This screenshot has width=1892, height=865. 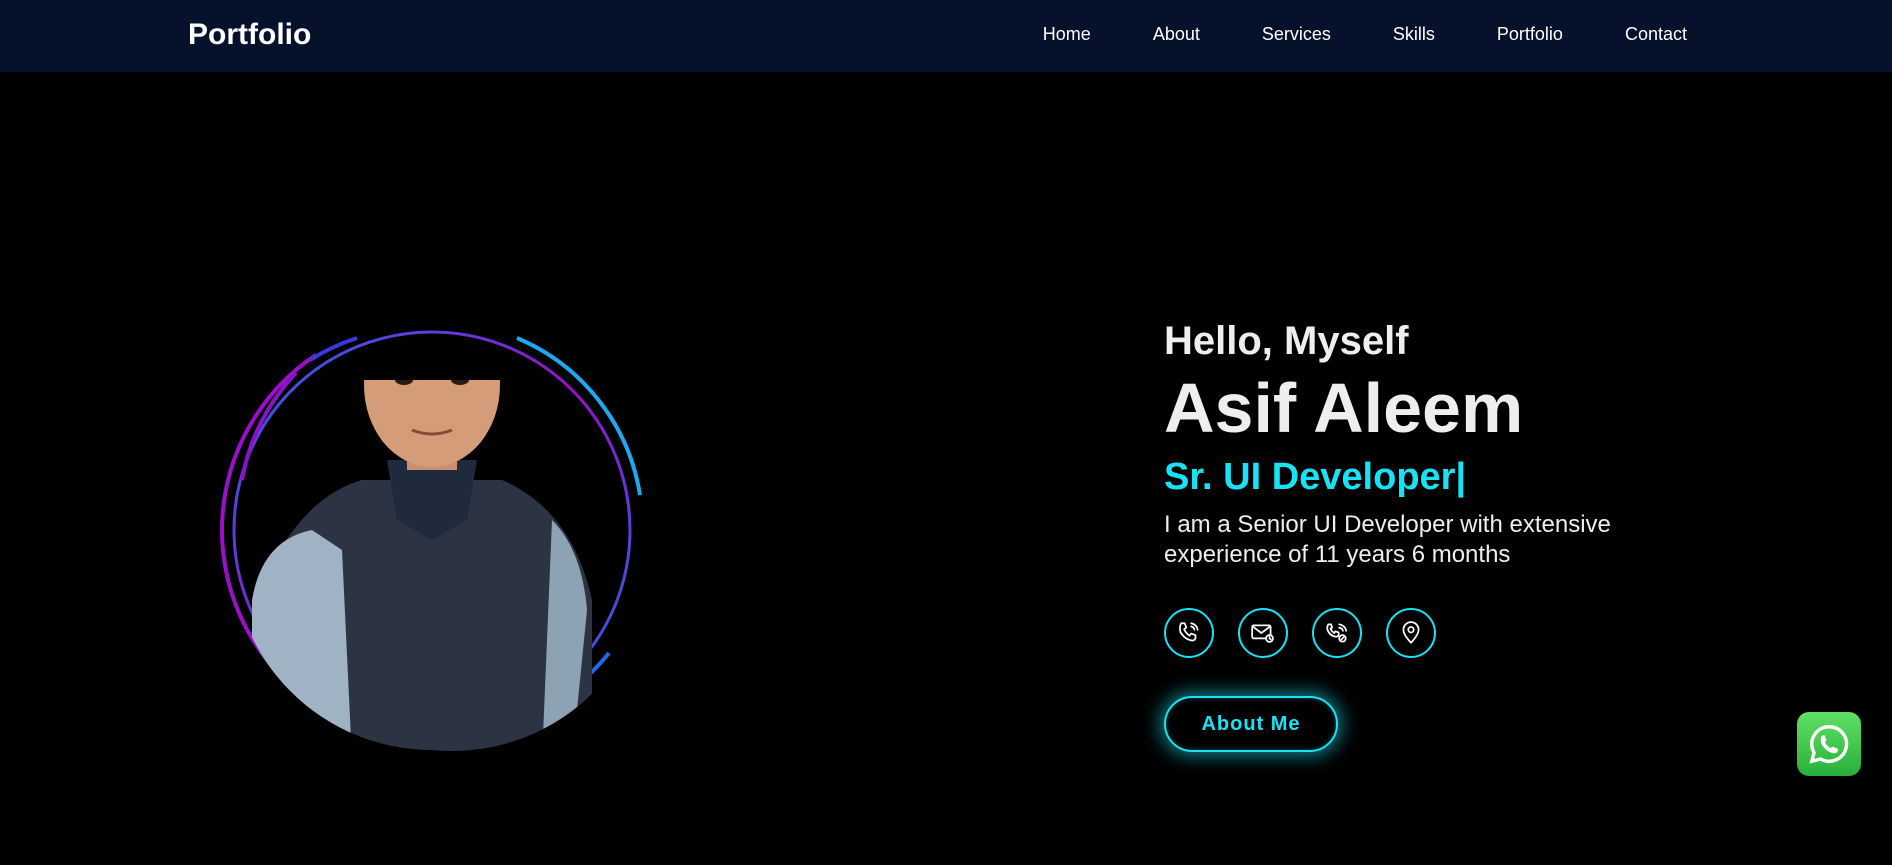 What do you see at coordinates (1251, 724) in the screenshot?
I see `about-me-button: About Me` at bounding box center [1251, 724].